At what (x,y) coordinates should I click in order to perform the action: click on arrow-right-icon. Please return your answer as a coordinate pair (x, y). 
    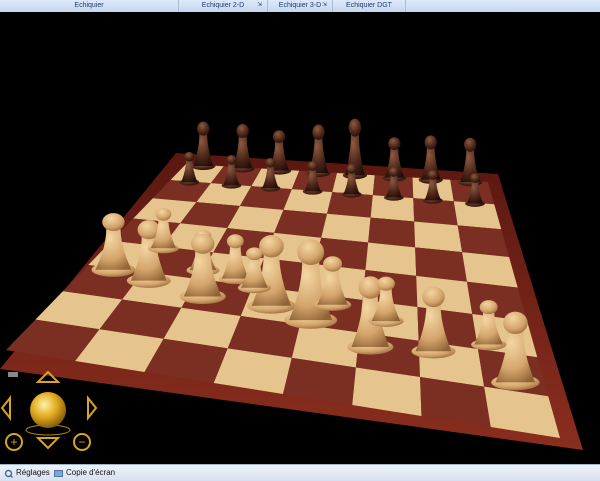
    Looking at the image, I should click on (92, 408).